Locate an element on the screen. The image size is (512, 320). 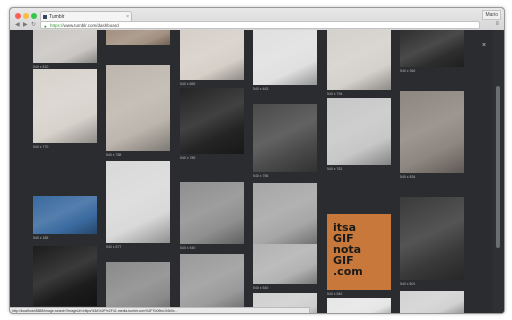
image-card: 540 x 869 is located at coordinates (212, 59).